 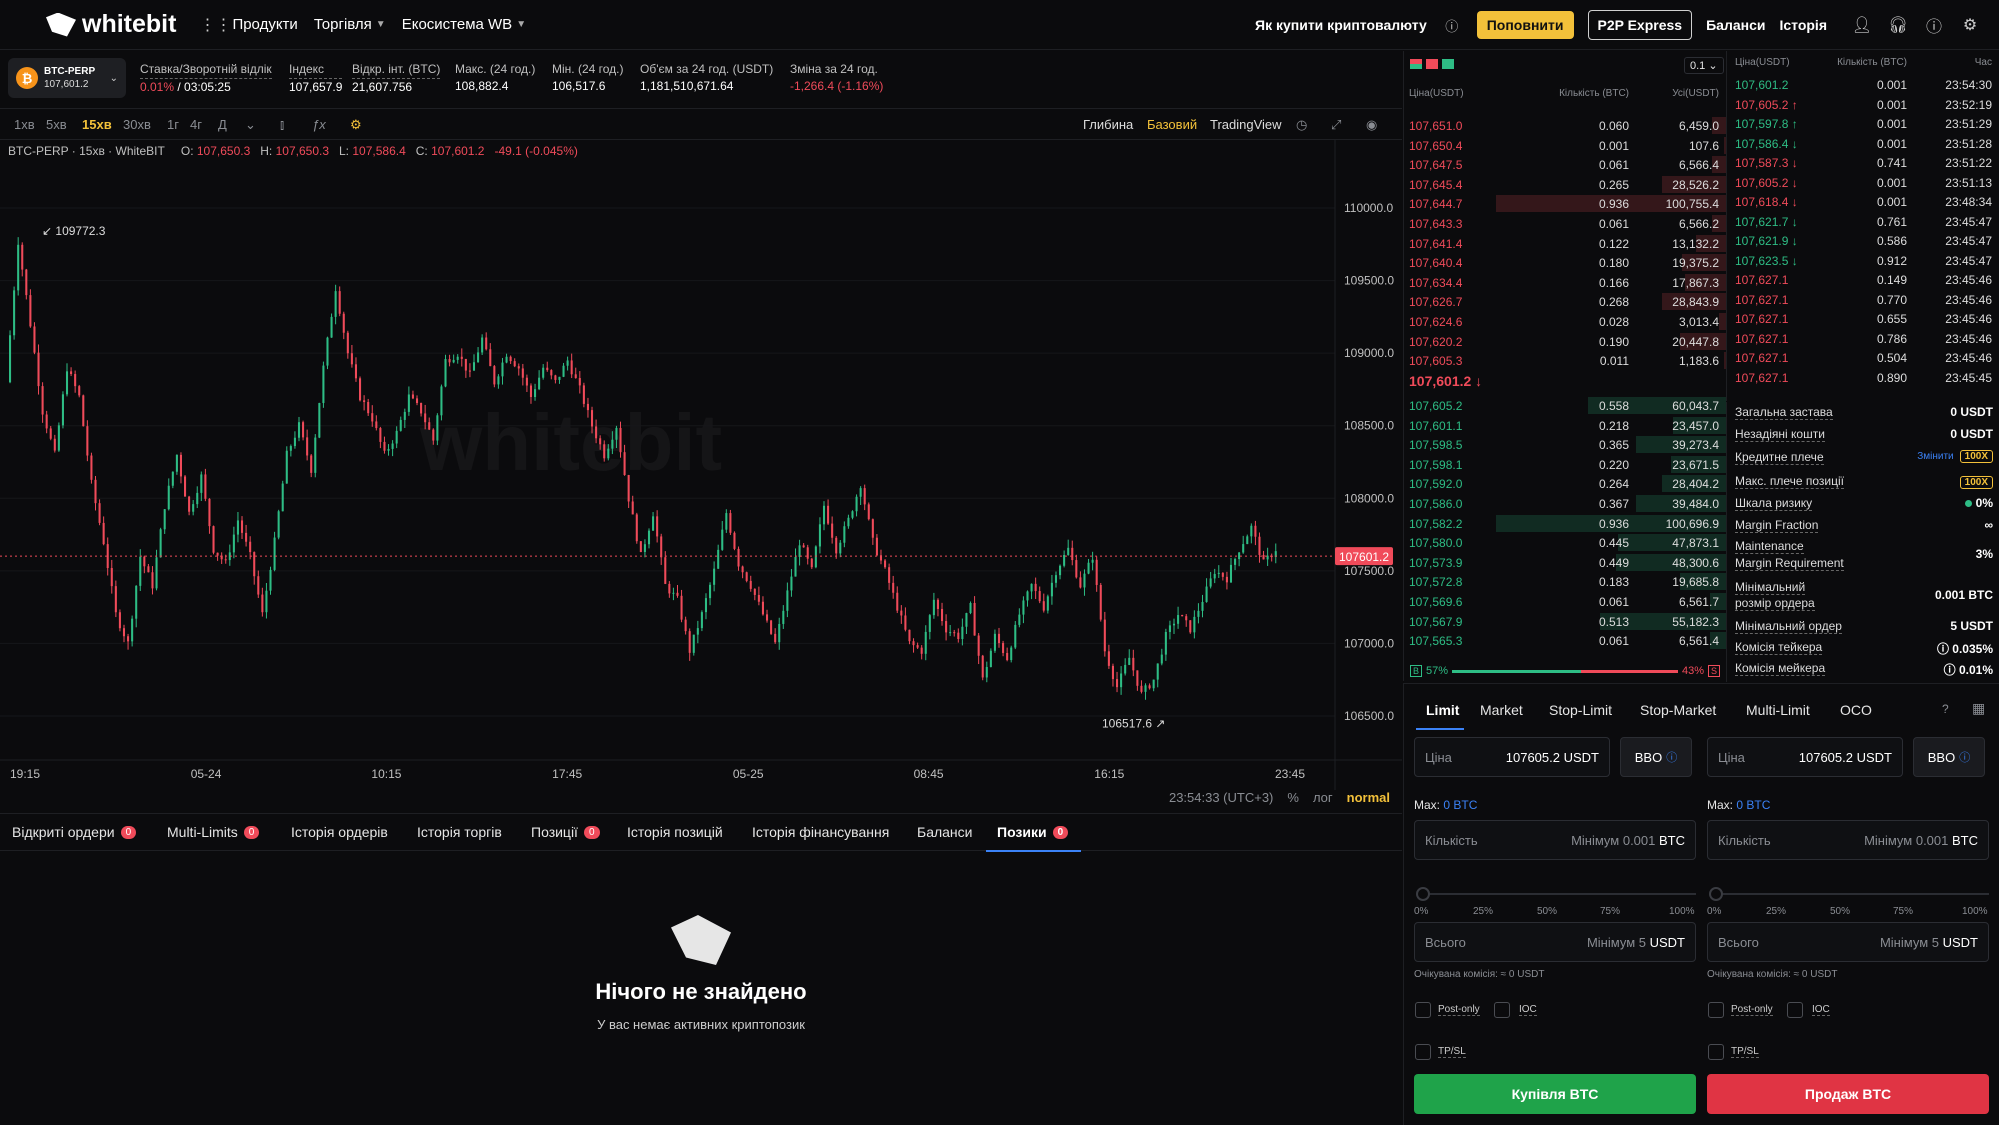 What do you see at coordinates (1565, 203) in the screenshot?
I see `ask-row: 107,644.7 0.936 100,755.4` at bounding box center [1565, 203].